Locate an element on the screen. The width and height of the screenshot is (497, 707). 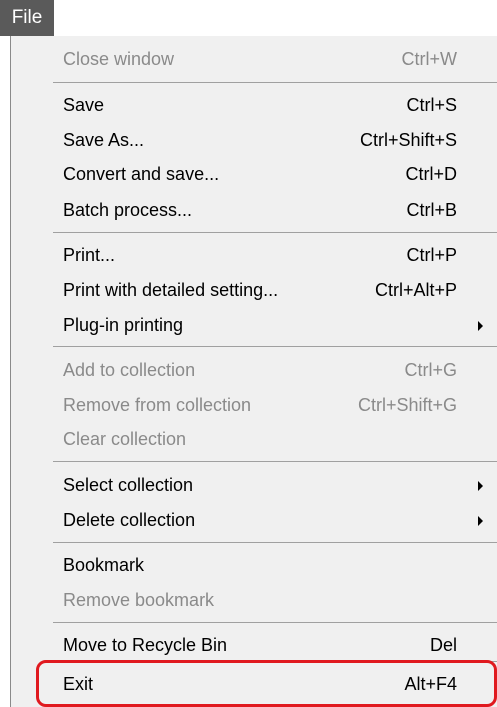
menu-item-label: Bookmark is located at coordinates (104, 565).